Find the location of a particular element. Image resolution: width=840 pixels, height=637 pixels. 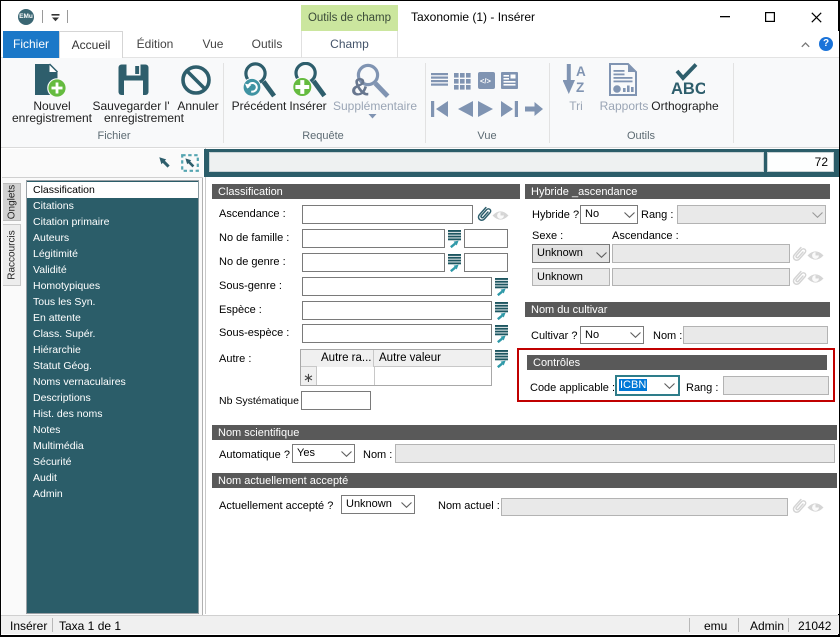

svg-text: ABC is located at coordinates (688, 88).